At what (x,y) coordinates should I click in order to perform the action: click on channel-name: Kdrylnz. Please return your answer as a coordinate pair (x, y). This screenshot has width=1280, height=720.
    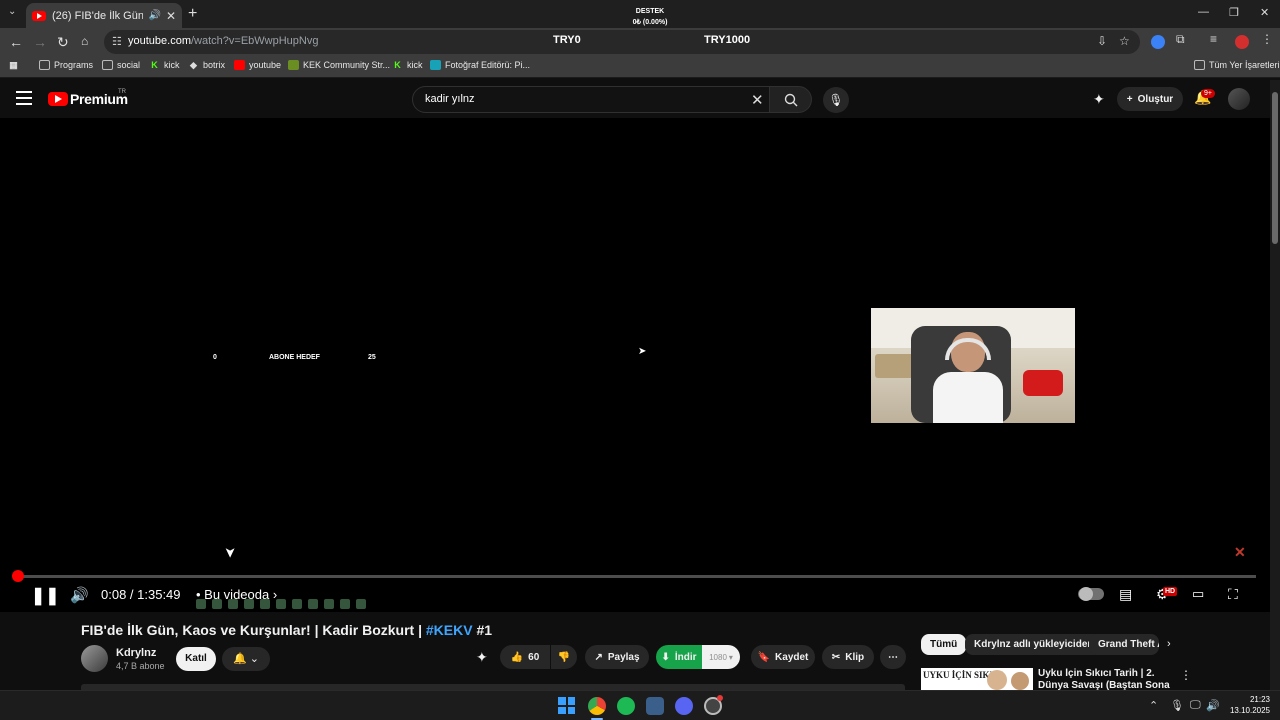
    Looking at the image, I should click on (136, 653).